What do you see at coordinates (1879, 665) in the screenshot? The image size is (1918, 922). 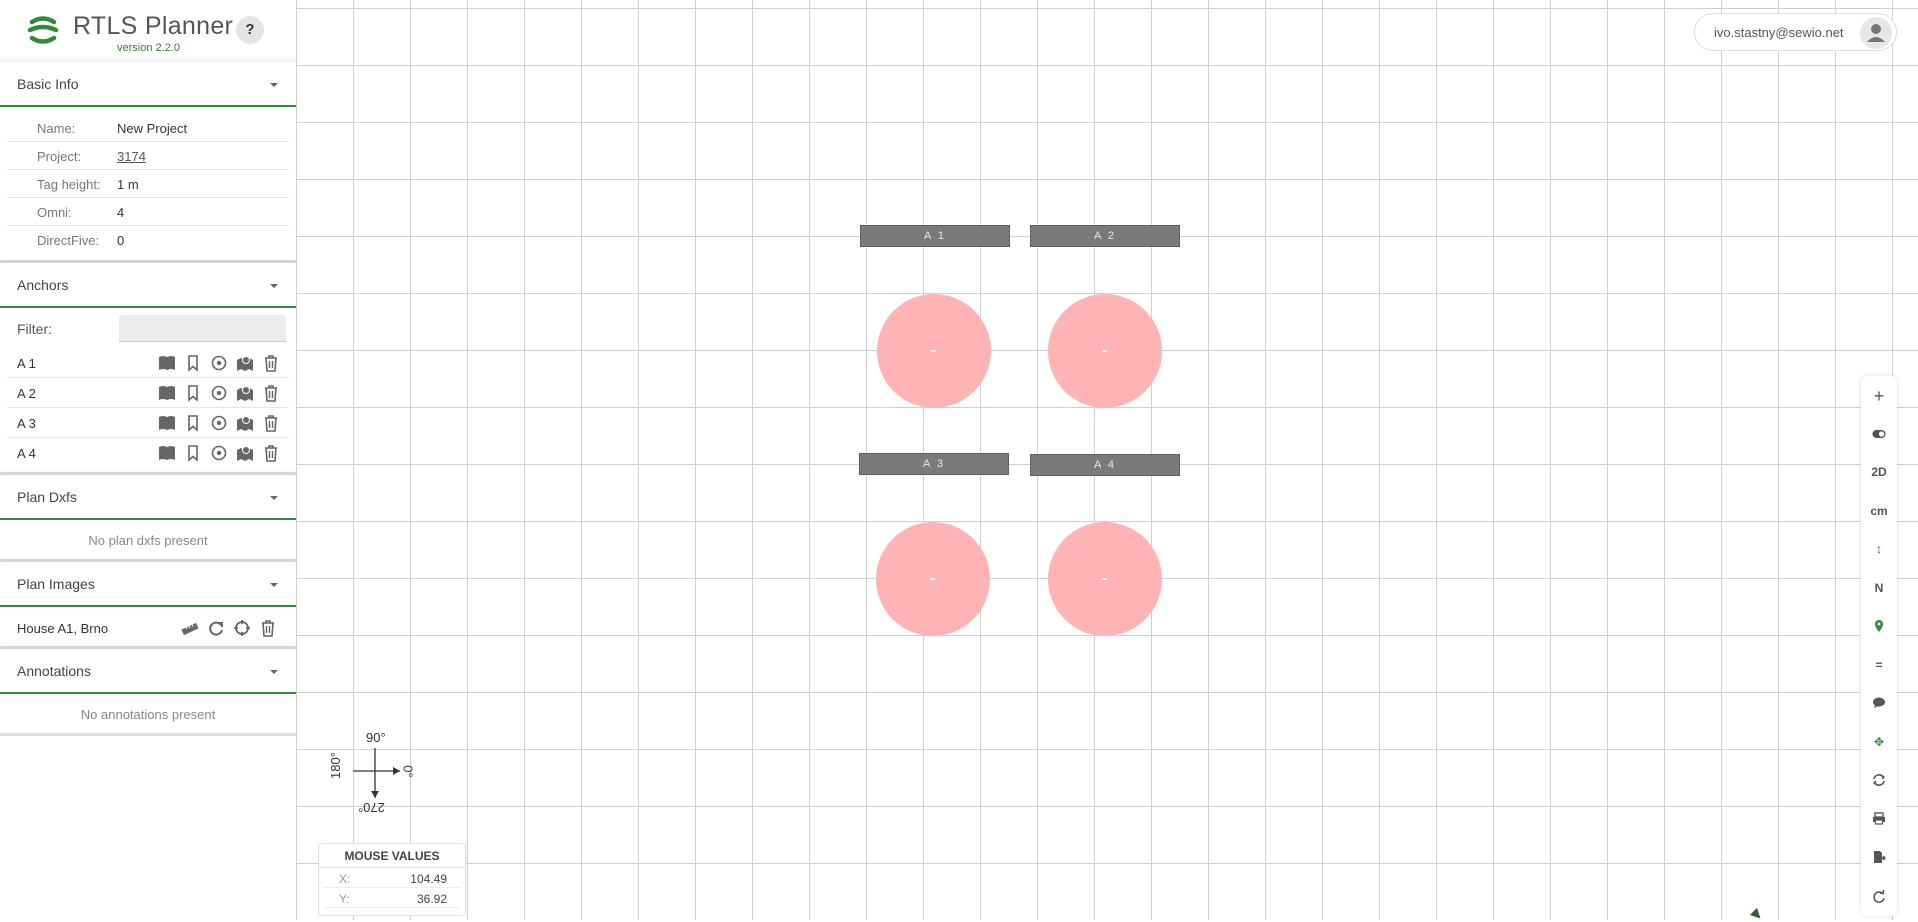 I see `align-icon: =` at bounding box center [1879, 665].